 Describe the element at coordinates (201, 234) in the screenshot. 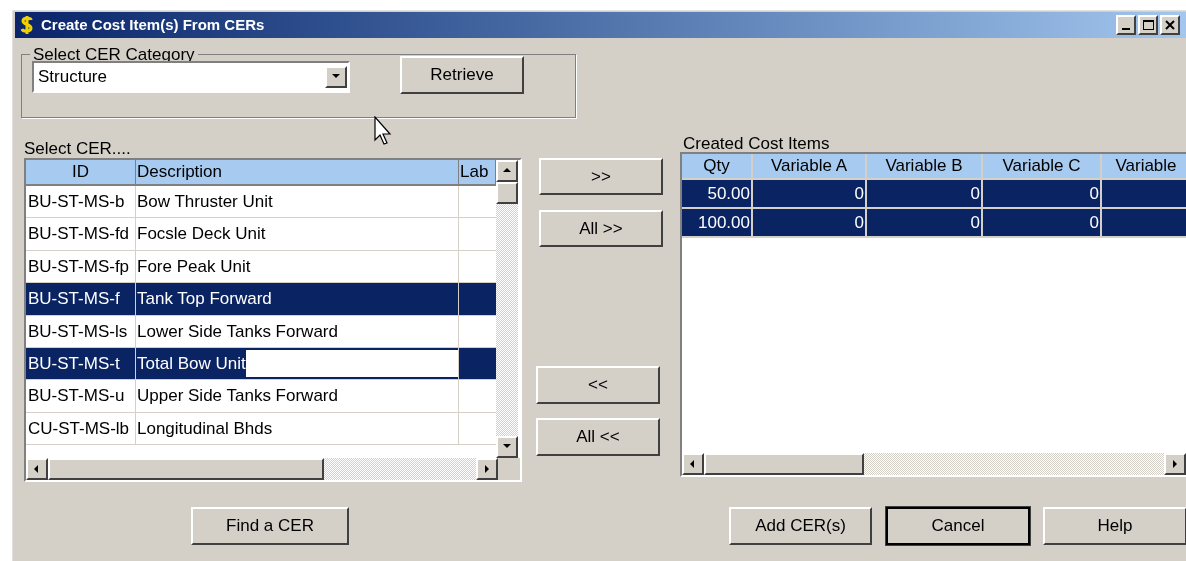

I see `table-cell-text: Focsle Deck Unit` at that location.